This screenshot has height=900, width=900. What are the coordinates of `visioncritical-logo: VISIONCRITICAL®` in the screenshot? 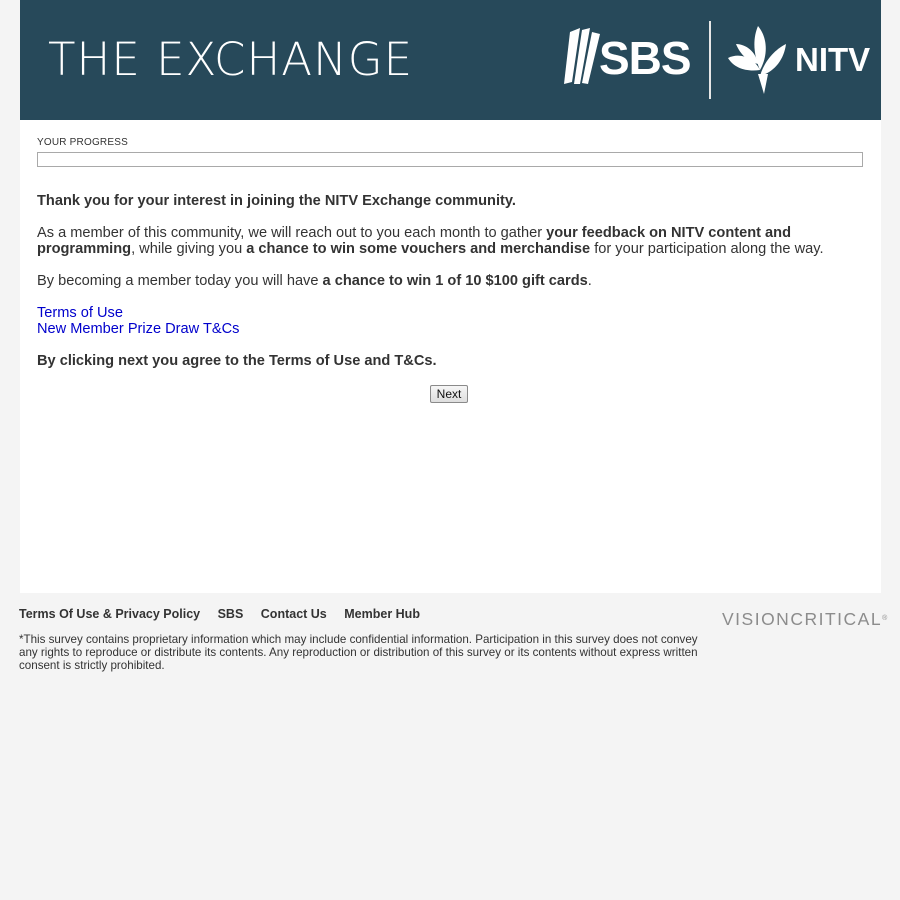 It's located at (805, 619).